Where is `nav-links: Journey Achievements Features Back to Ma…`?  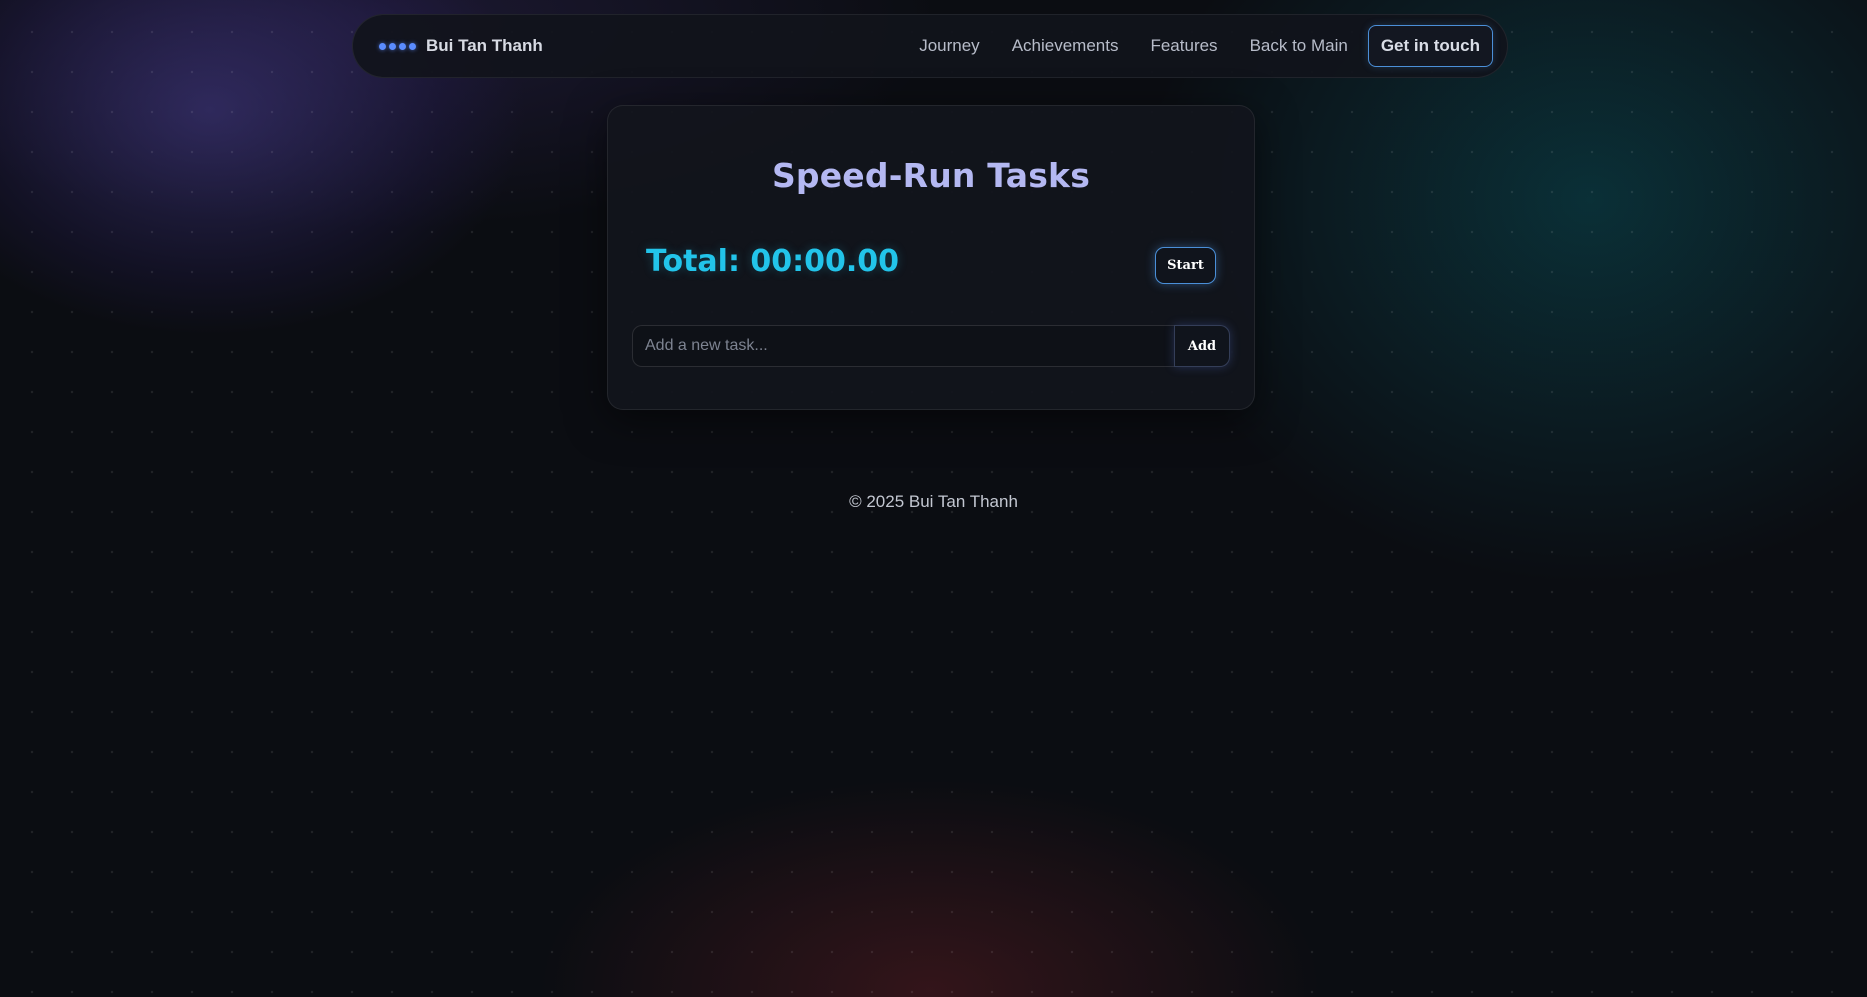
nav-links: Journey Achievements Features Back to Ma… is located at coordinates (1190, 46).